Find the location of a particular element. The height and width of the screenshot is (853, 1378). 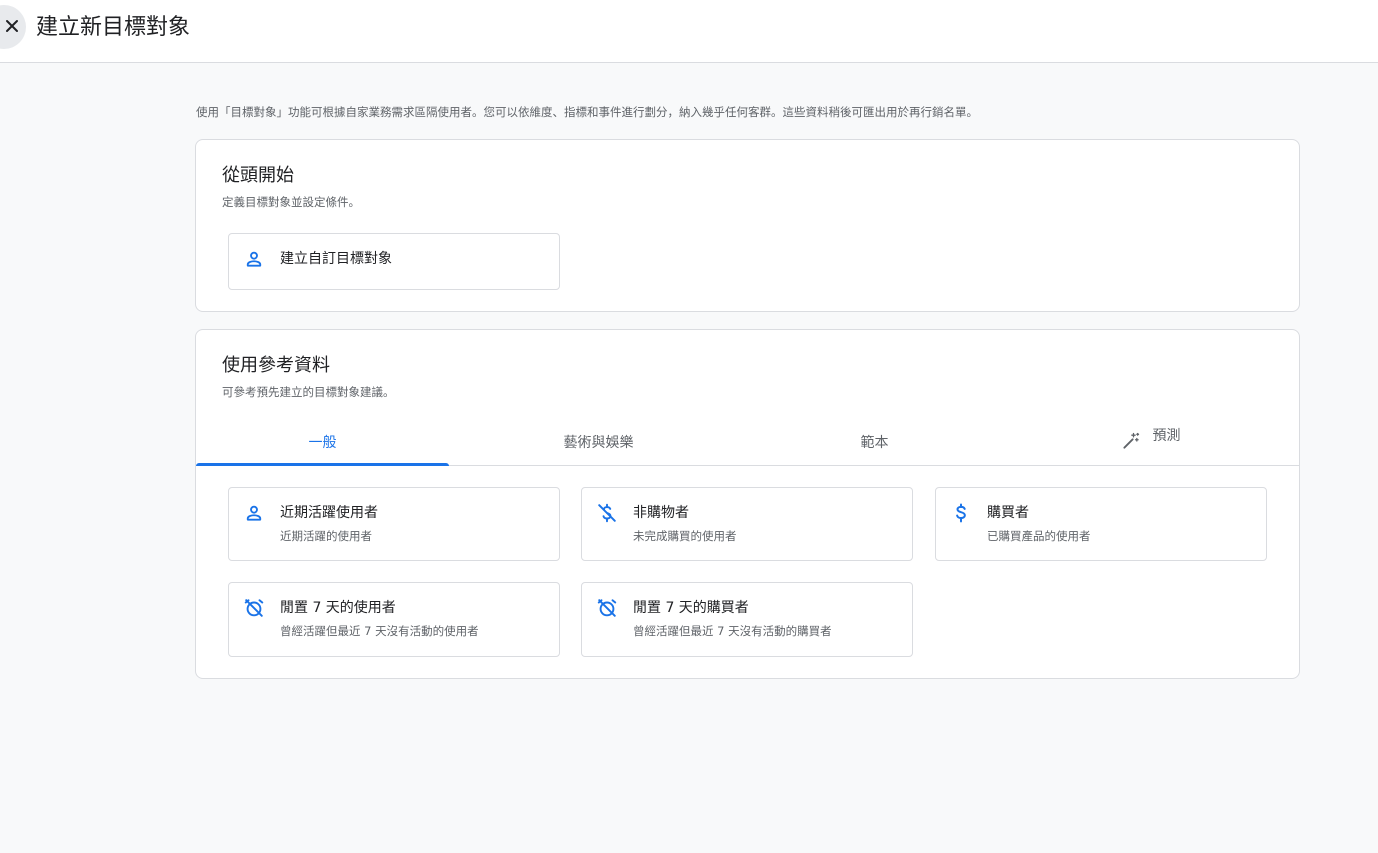

tile-title: 非購物者 is located at coordinates (661, 513).